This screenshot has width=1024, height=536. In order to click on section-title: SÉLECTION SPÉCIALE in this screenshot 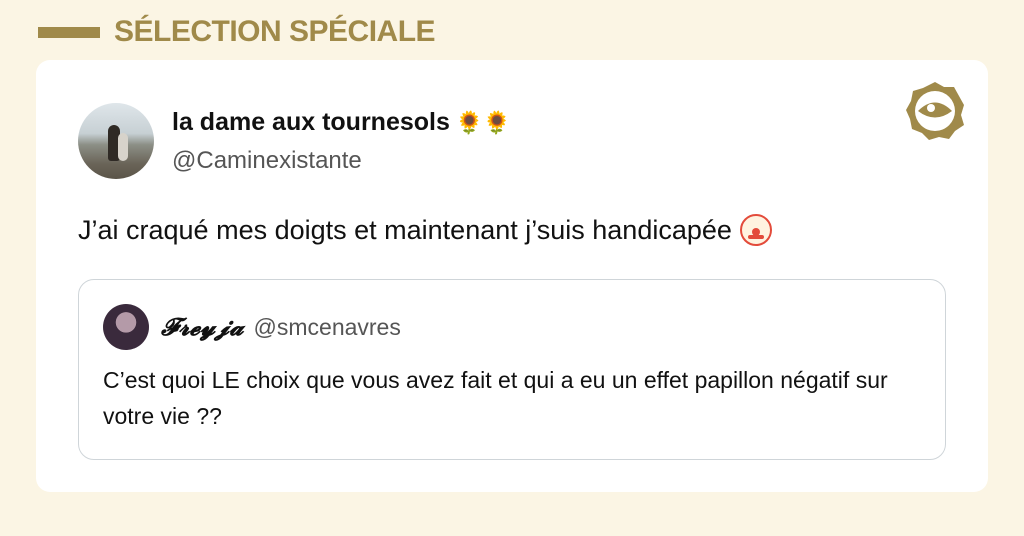, I will do `click(275, 31)`.